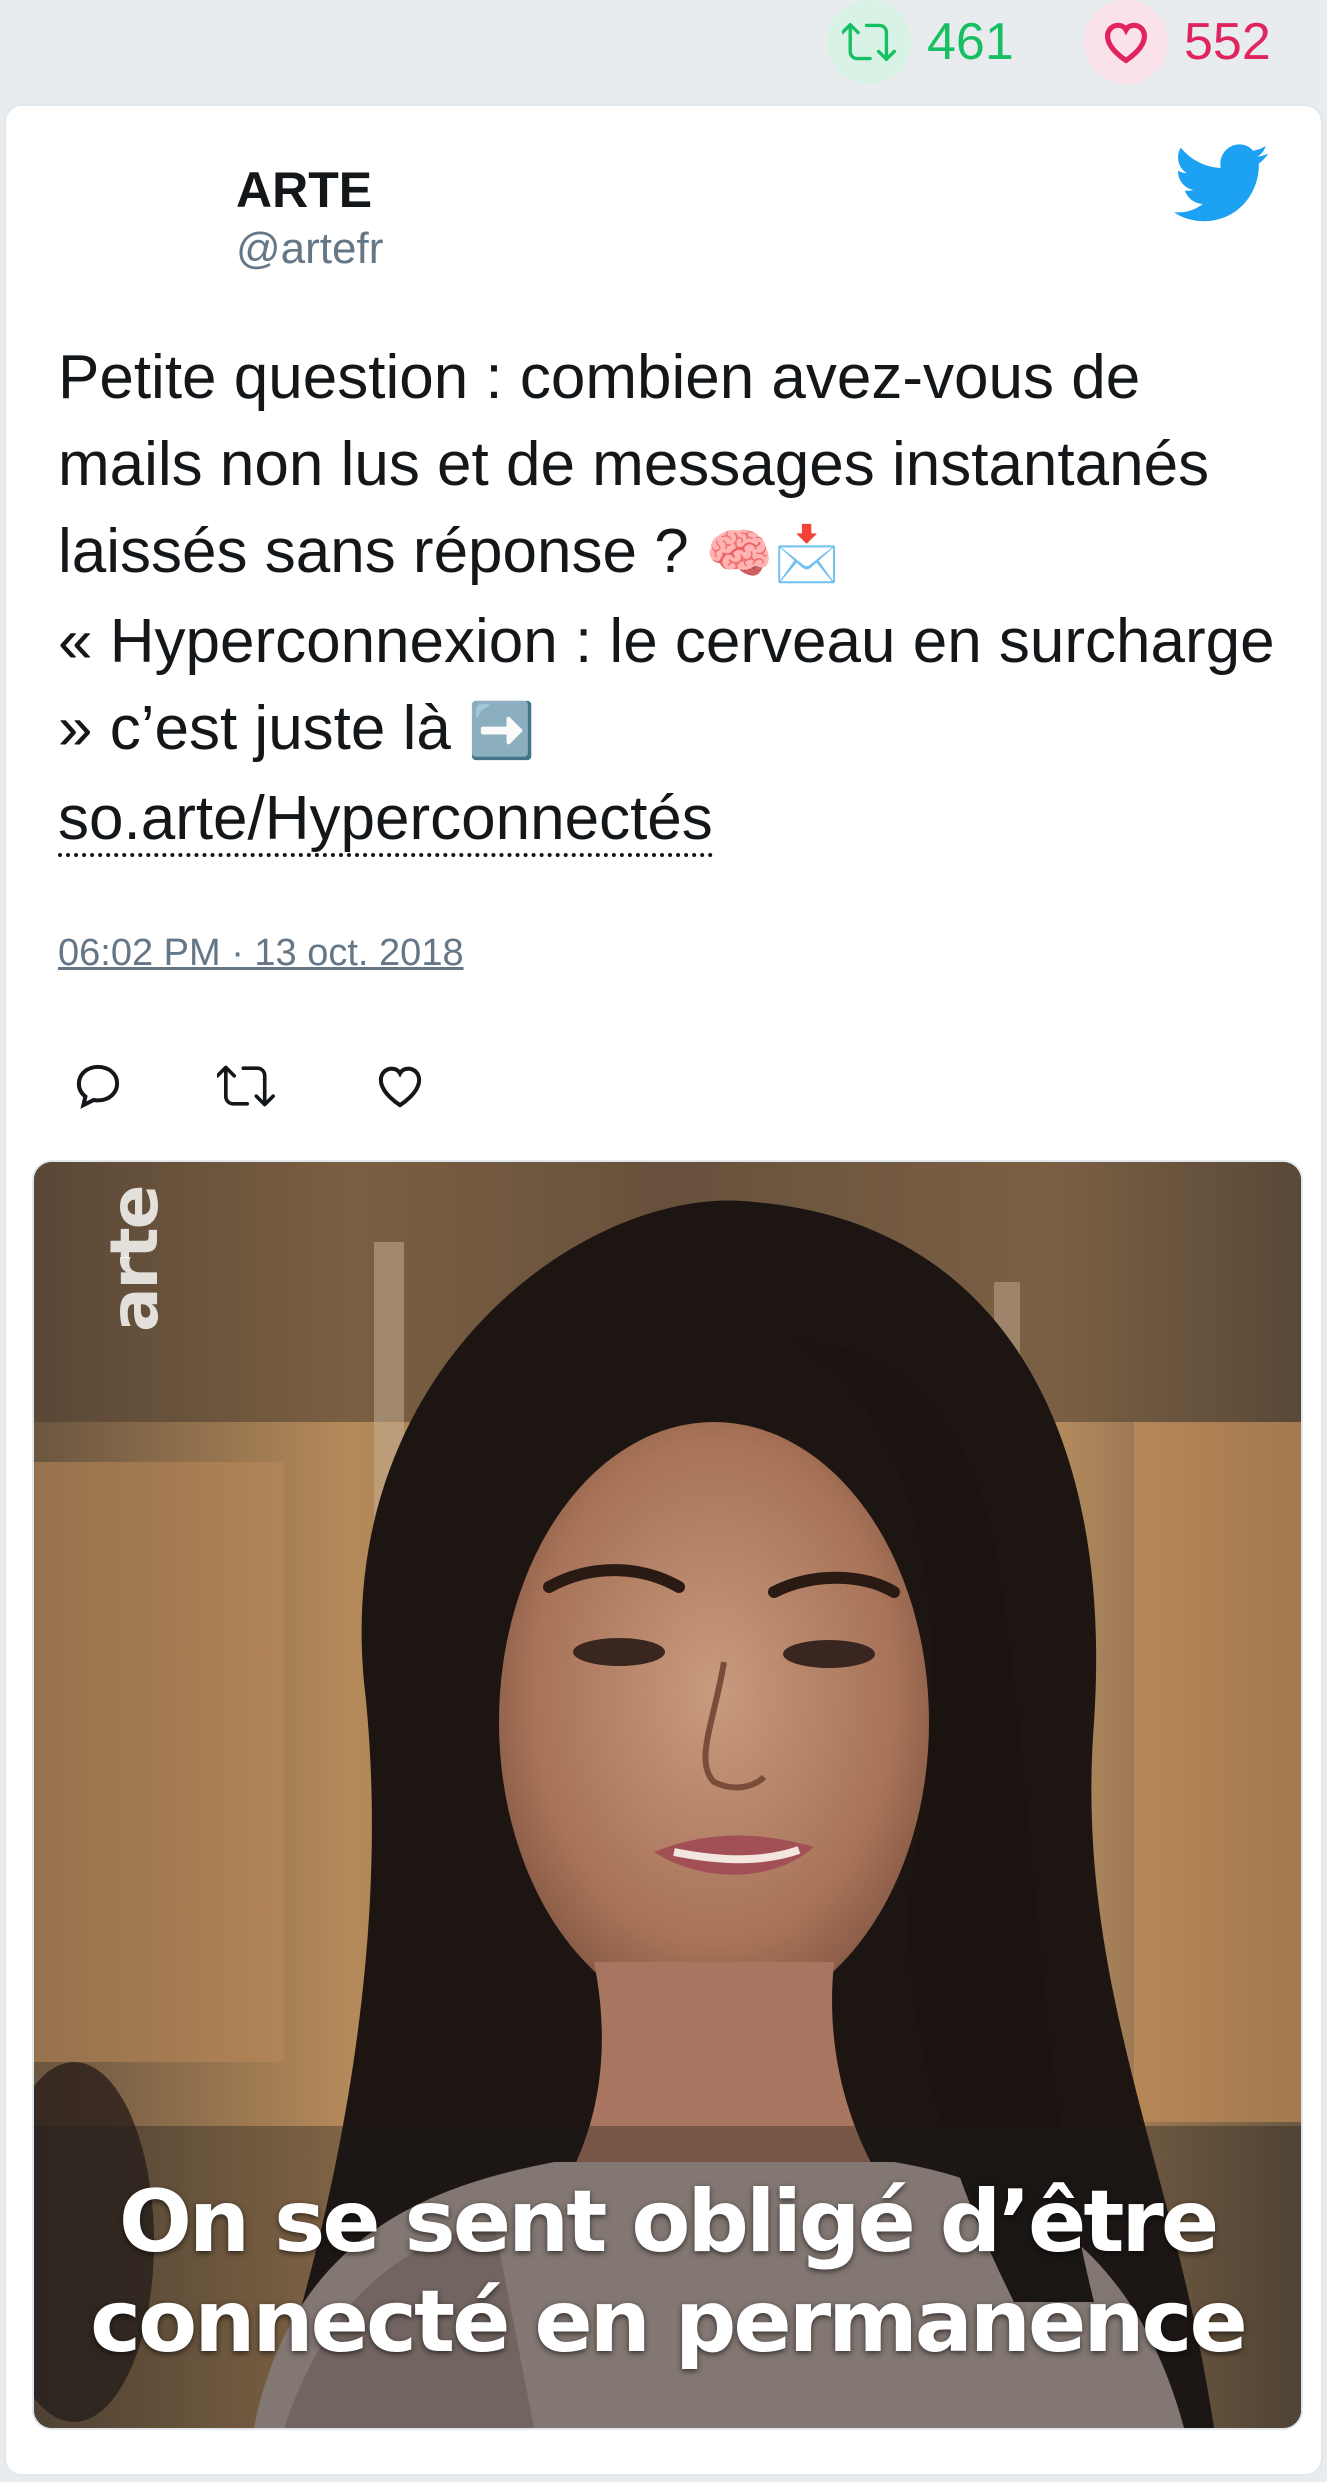  I want to click on brain-envelope-emoji: 🧠📩, so click(773, 554).